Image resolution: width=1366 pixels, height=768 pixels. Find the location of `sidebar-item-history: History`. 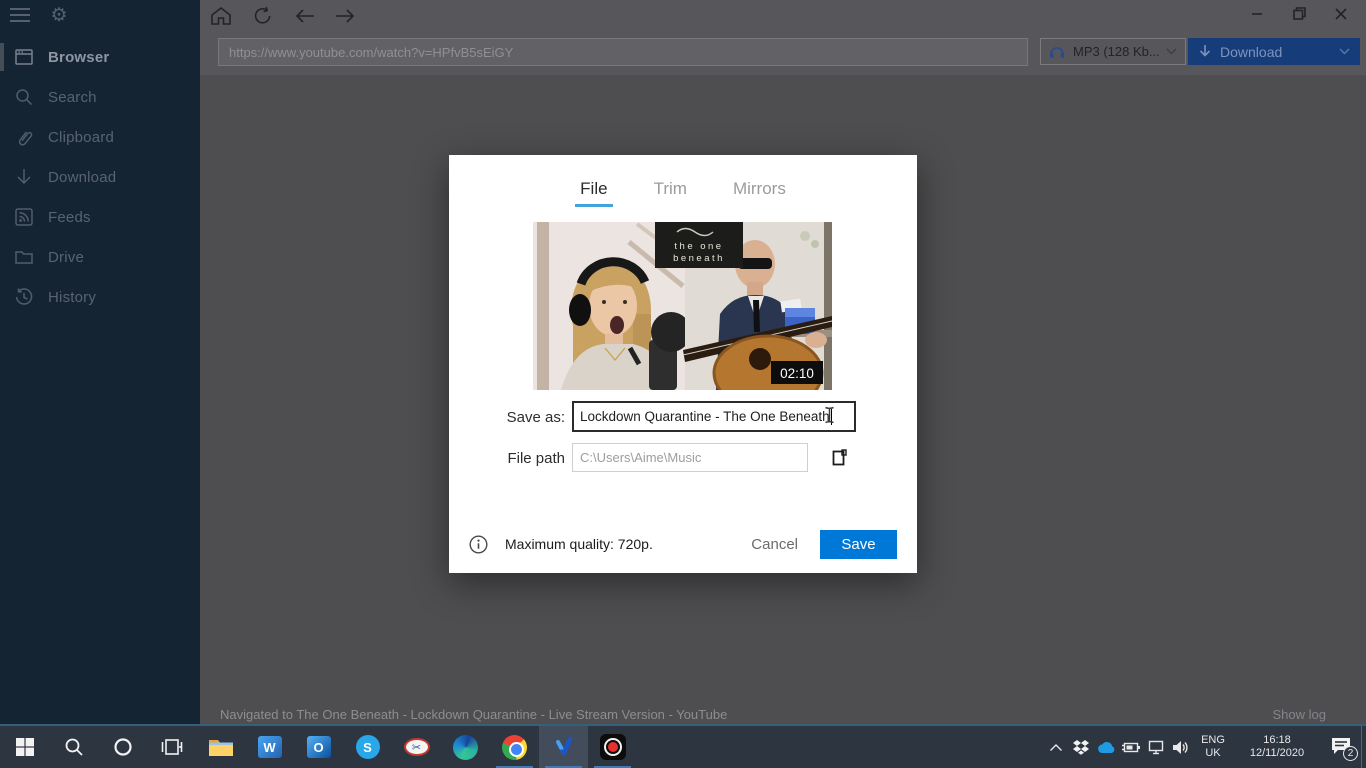

sidebar-item-history: History is located at coordinates (100, 297).